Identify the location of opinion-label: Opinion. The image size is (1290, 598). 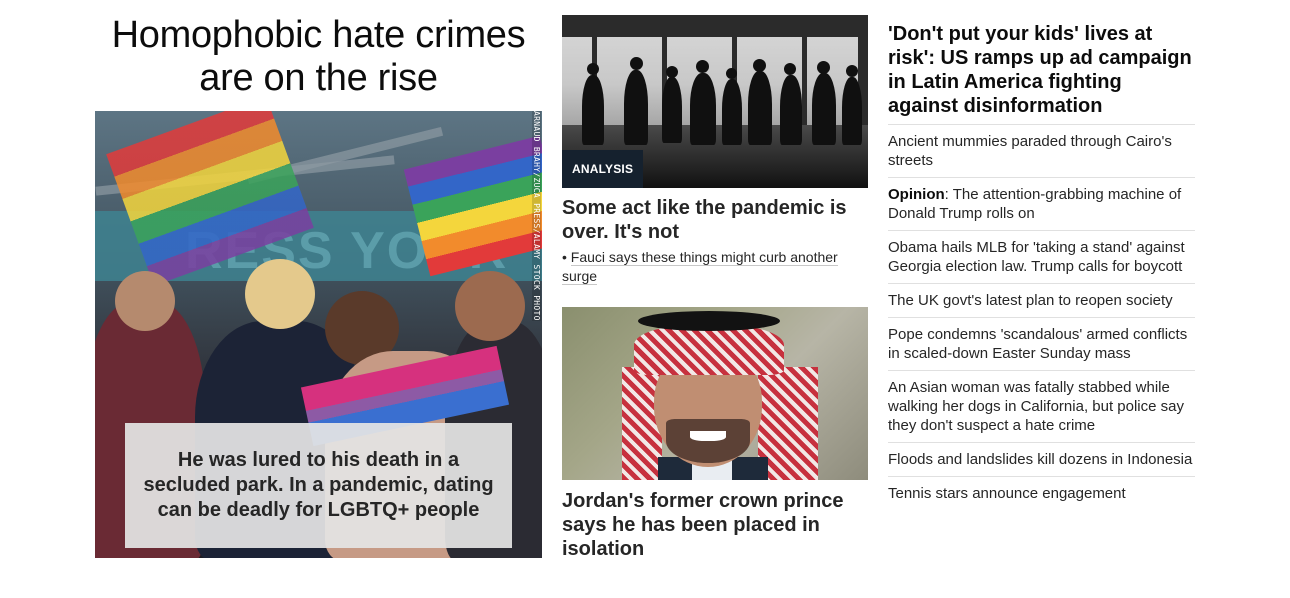
(916, 194).